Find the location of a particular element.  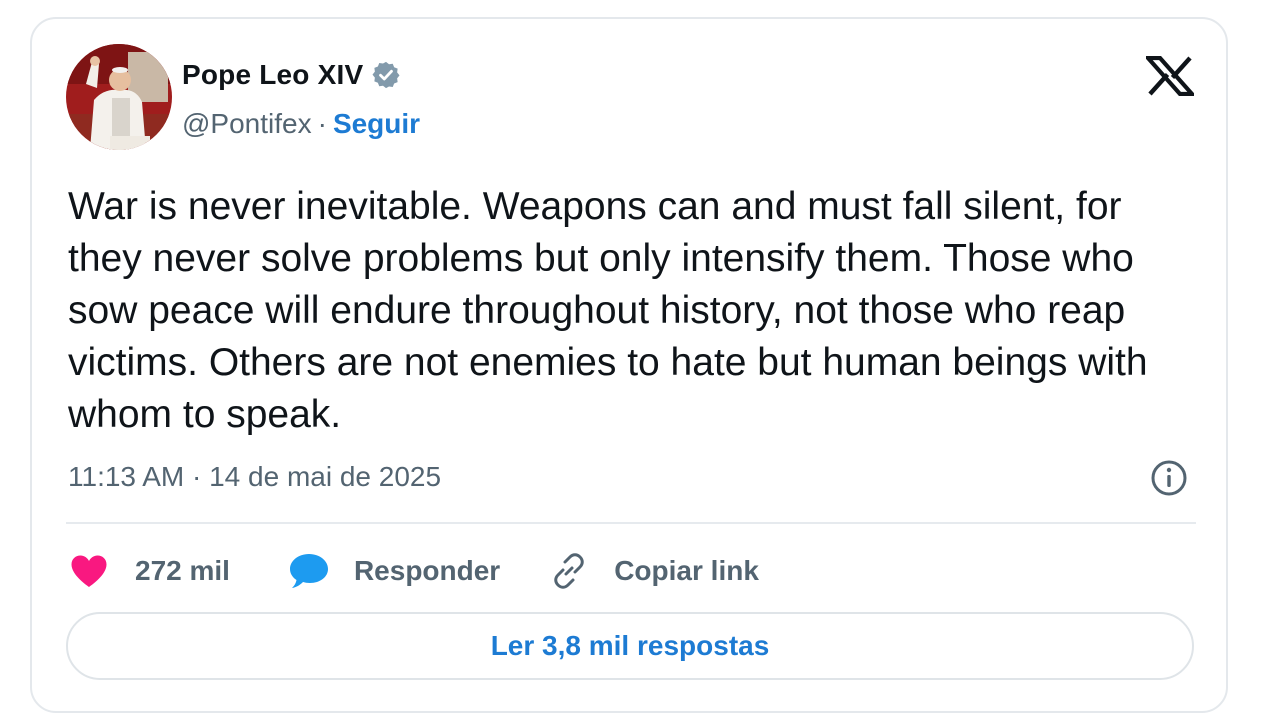

follow-button: Seguir is located at coordinates (376, 124).